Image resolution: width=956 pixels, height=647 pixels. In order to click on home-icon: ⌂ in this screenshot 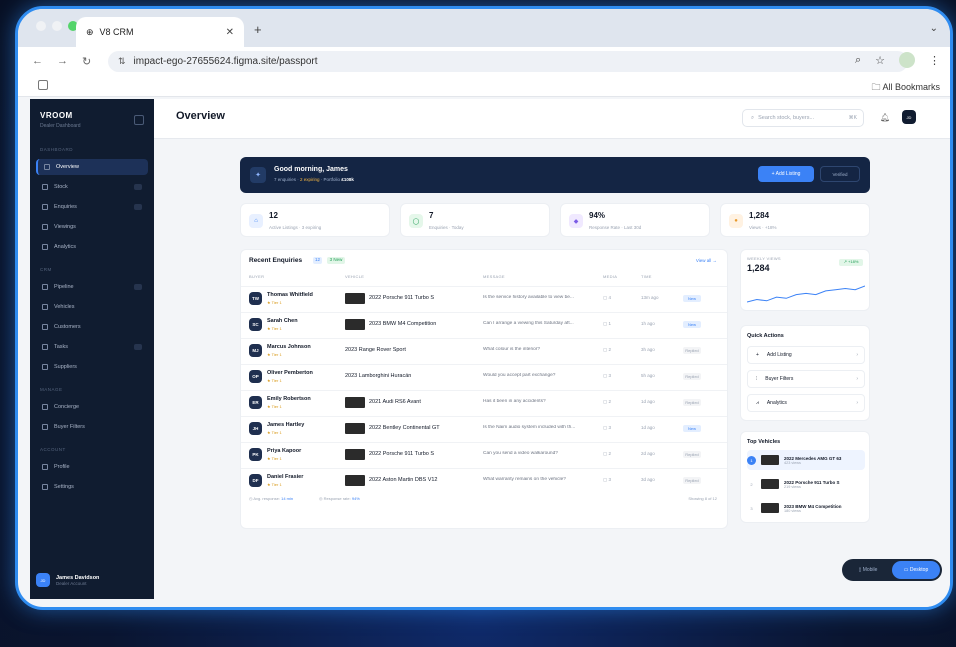, I will do `click(256, 221)`.